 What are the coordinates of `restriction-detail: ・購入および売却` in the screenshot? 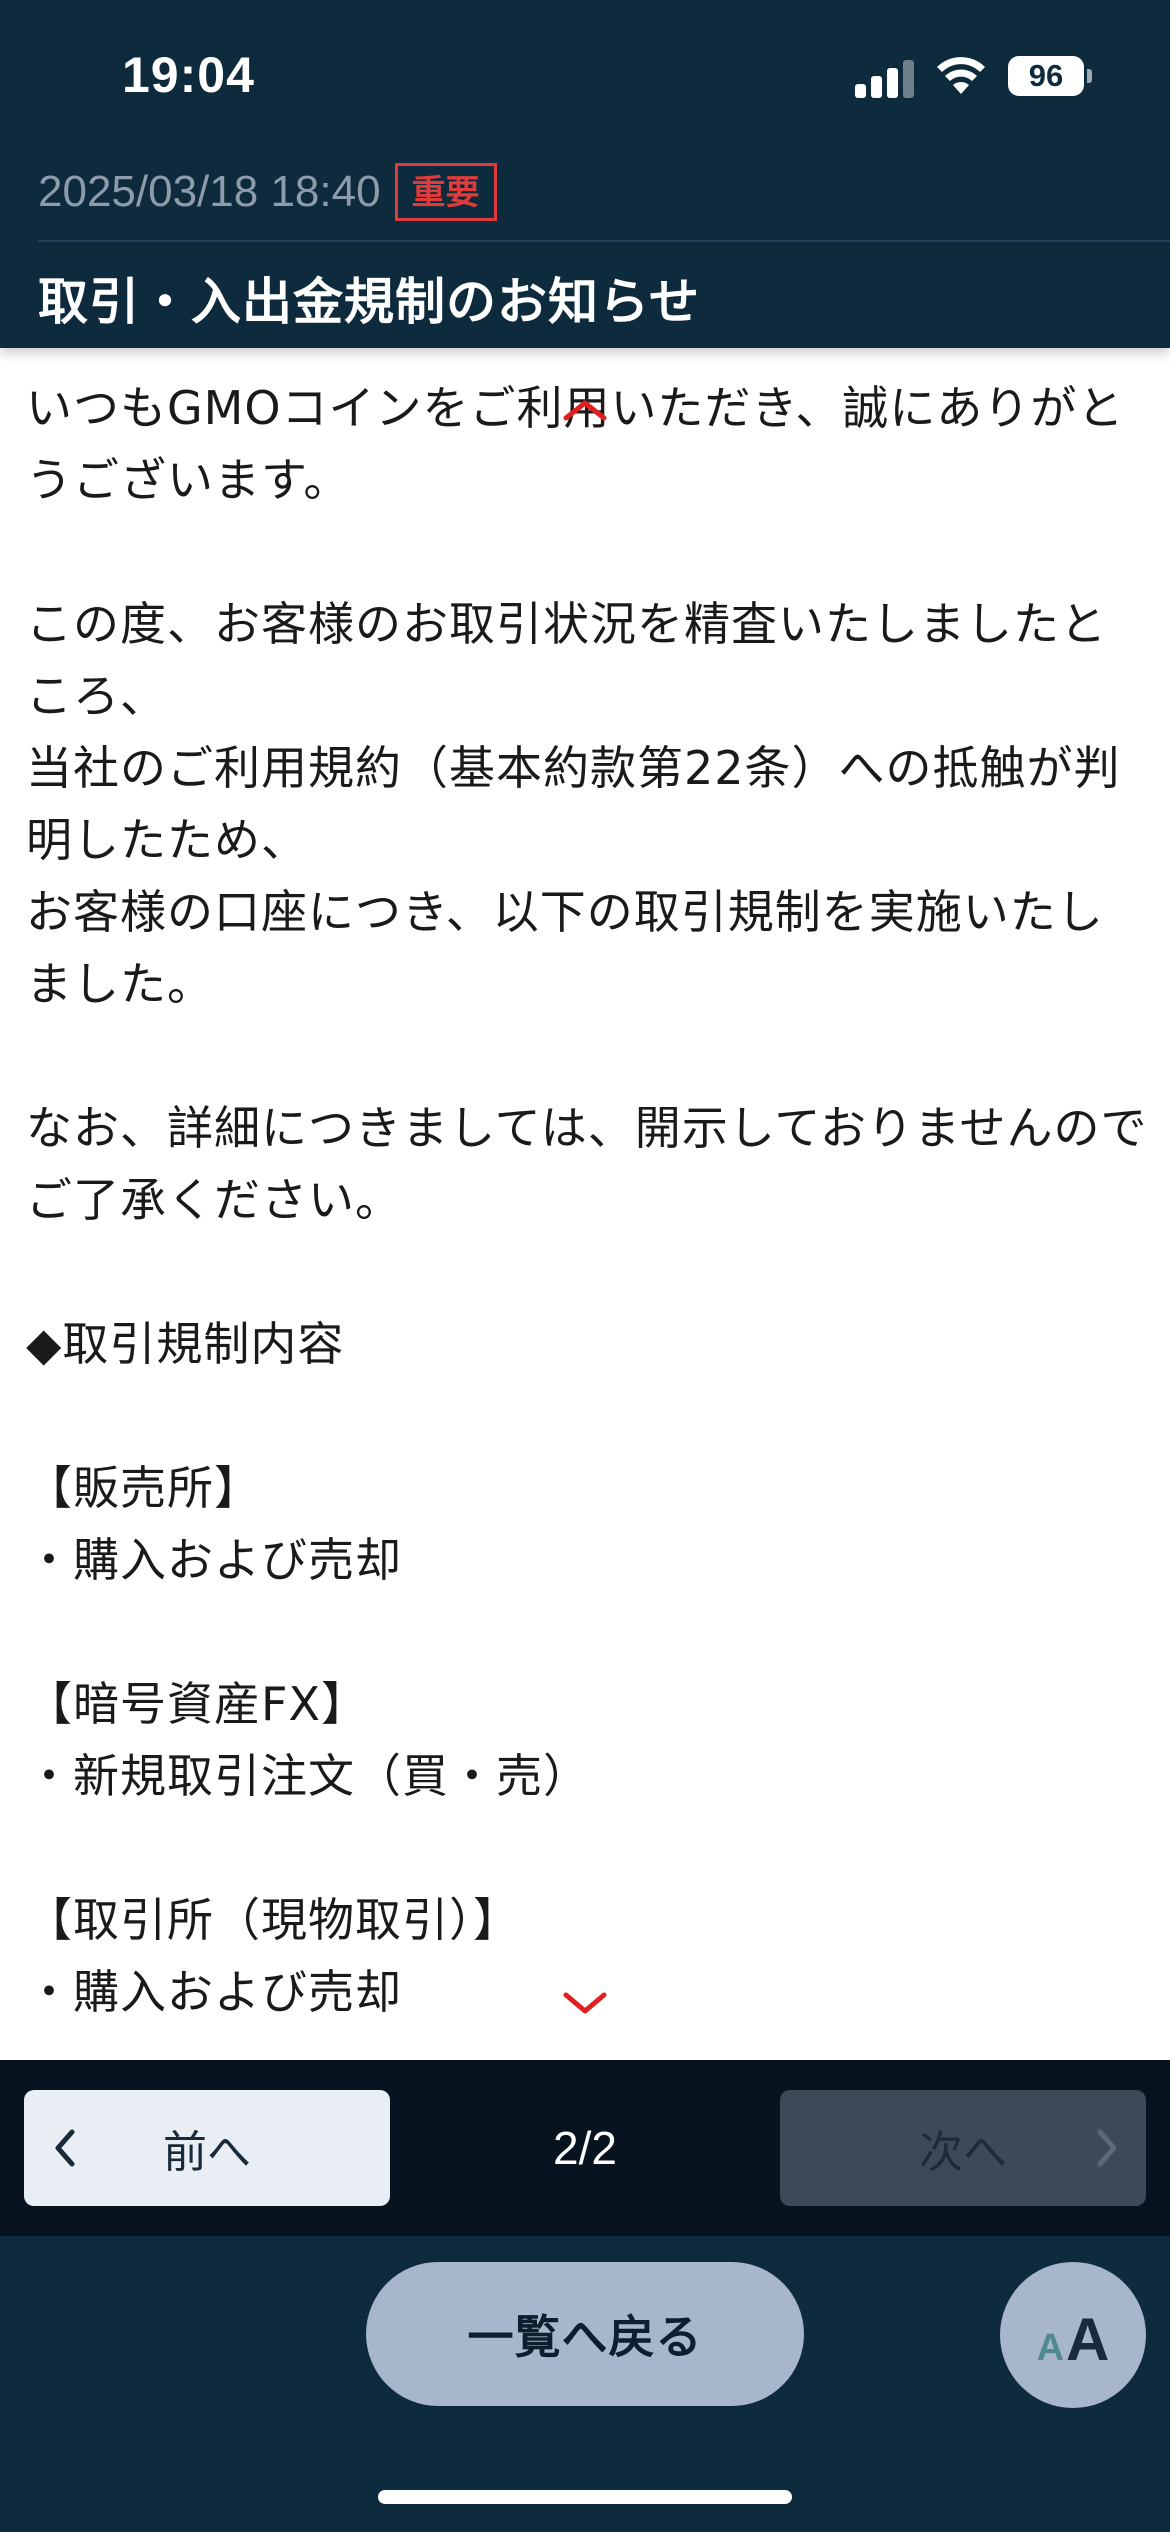 It's located at (214, 1560).